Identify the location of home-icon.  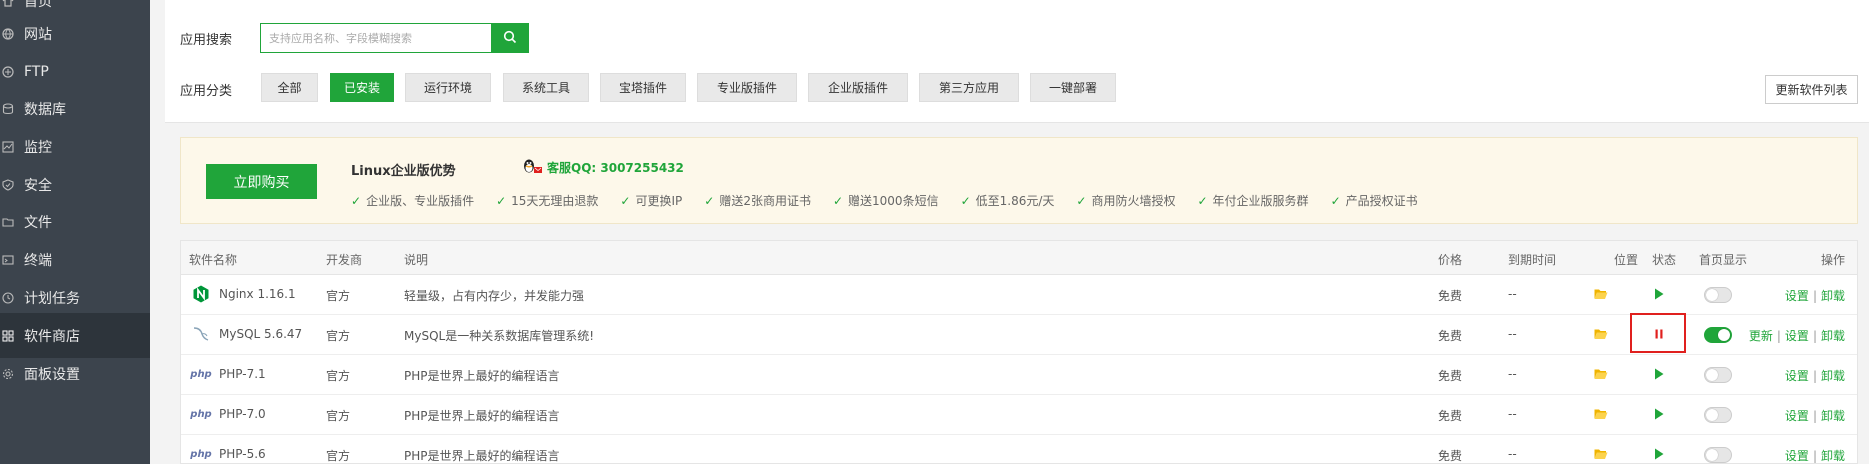
(8, 4).